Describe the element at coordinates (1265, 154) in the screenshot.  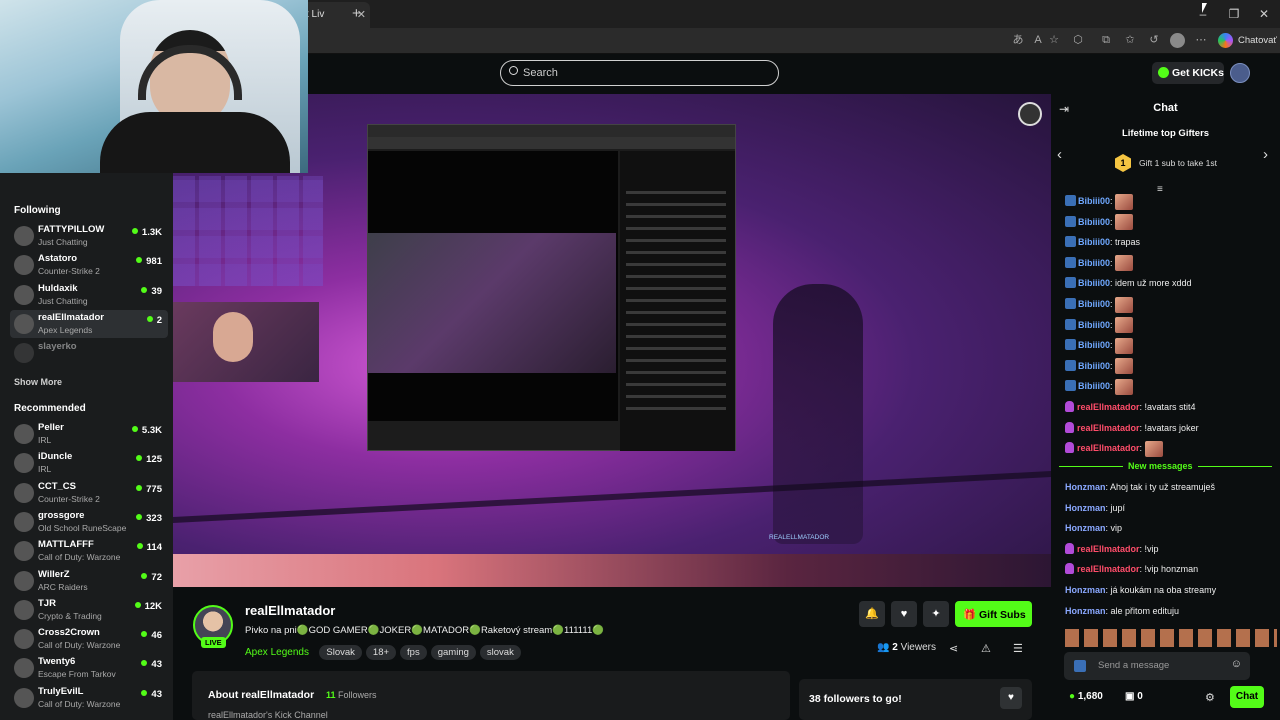
I see `gifters-next-icon: ›` at that location.